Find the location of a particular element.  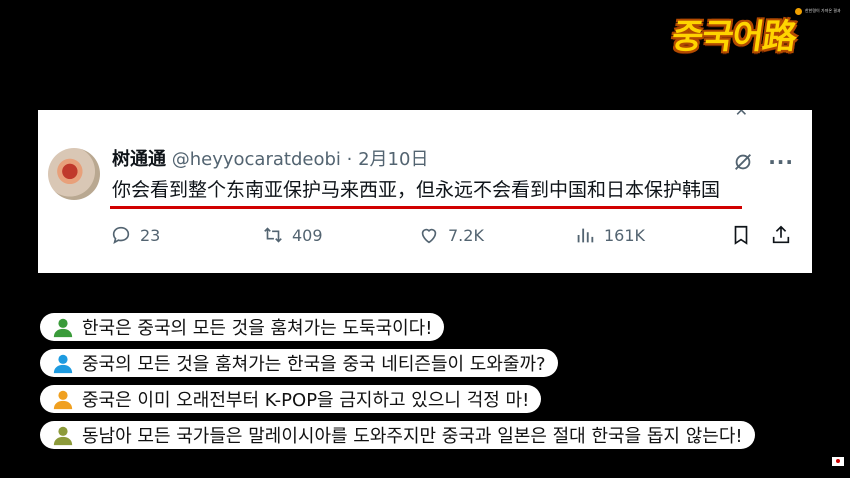

subtitle-text: 중국의 모든 것을 훔쳐가는 한국을 중국 네티즌들이 도와줄까? is located at coordinates (314, 364).